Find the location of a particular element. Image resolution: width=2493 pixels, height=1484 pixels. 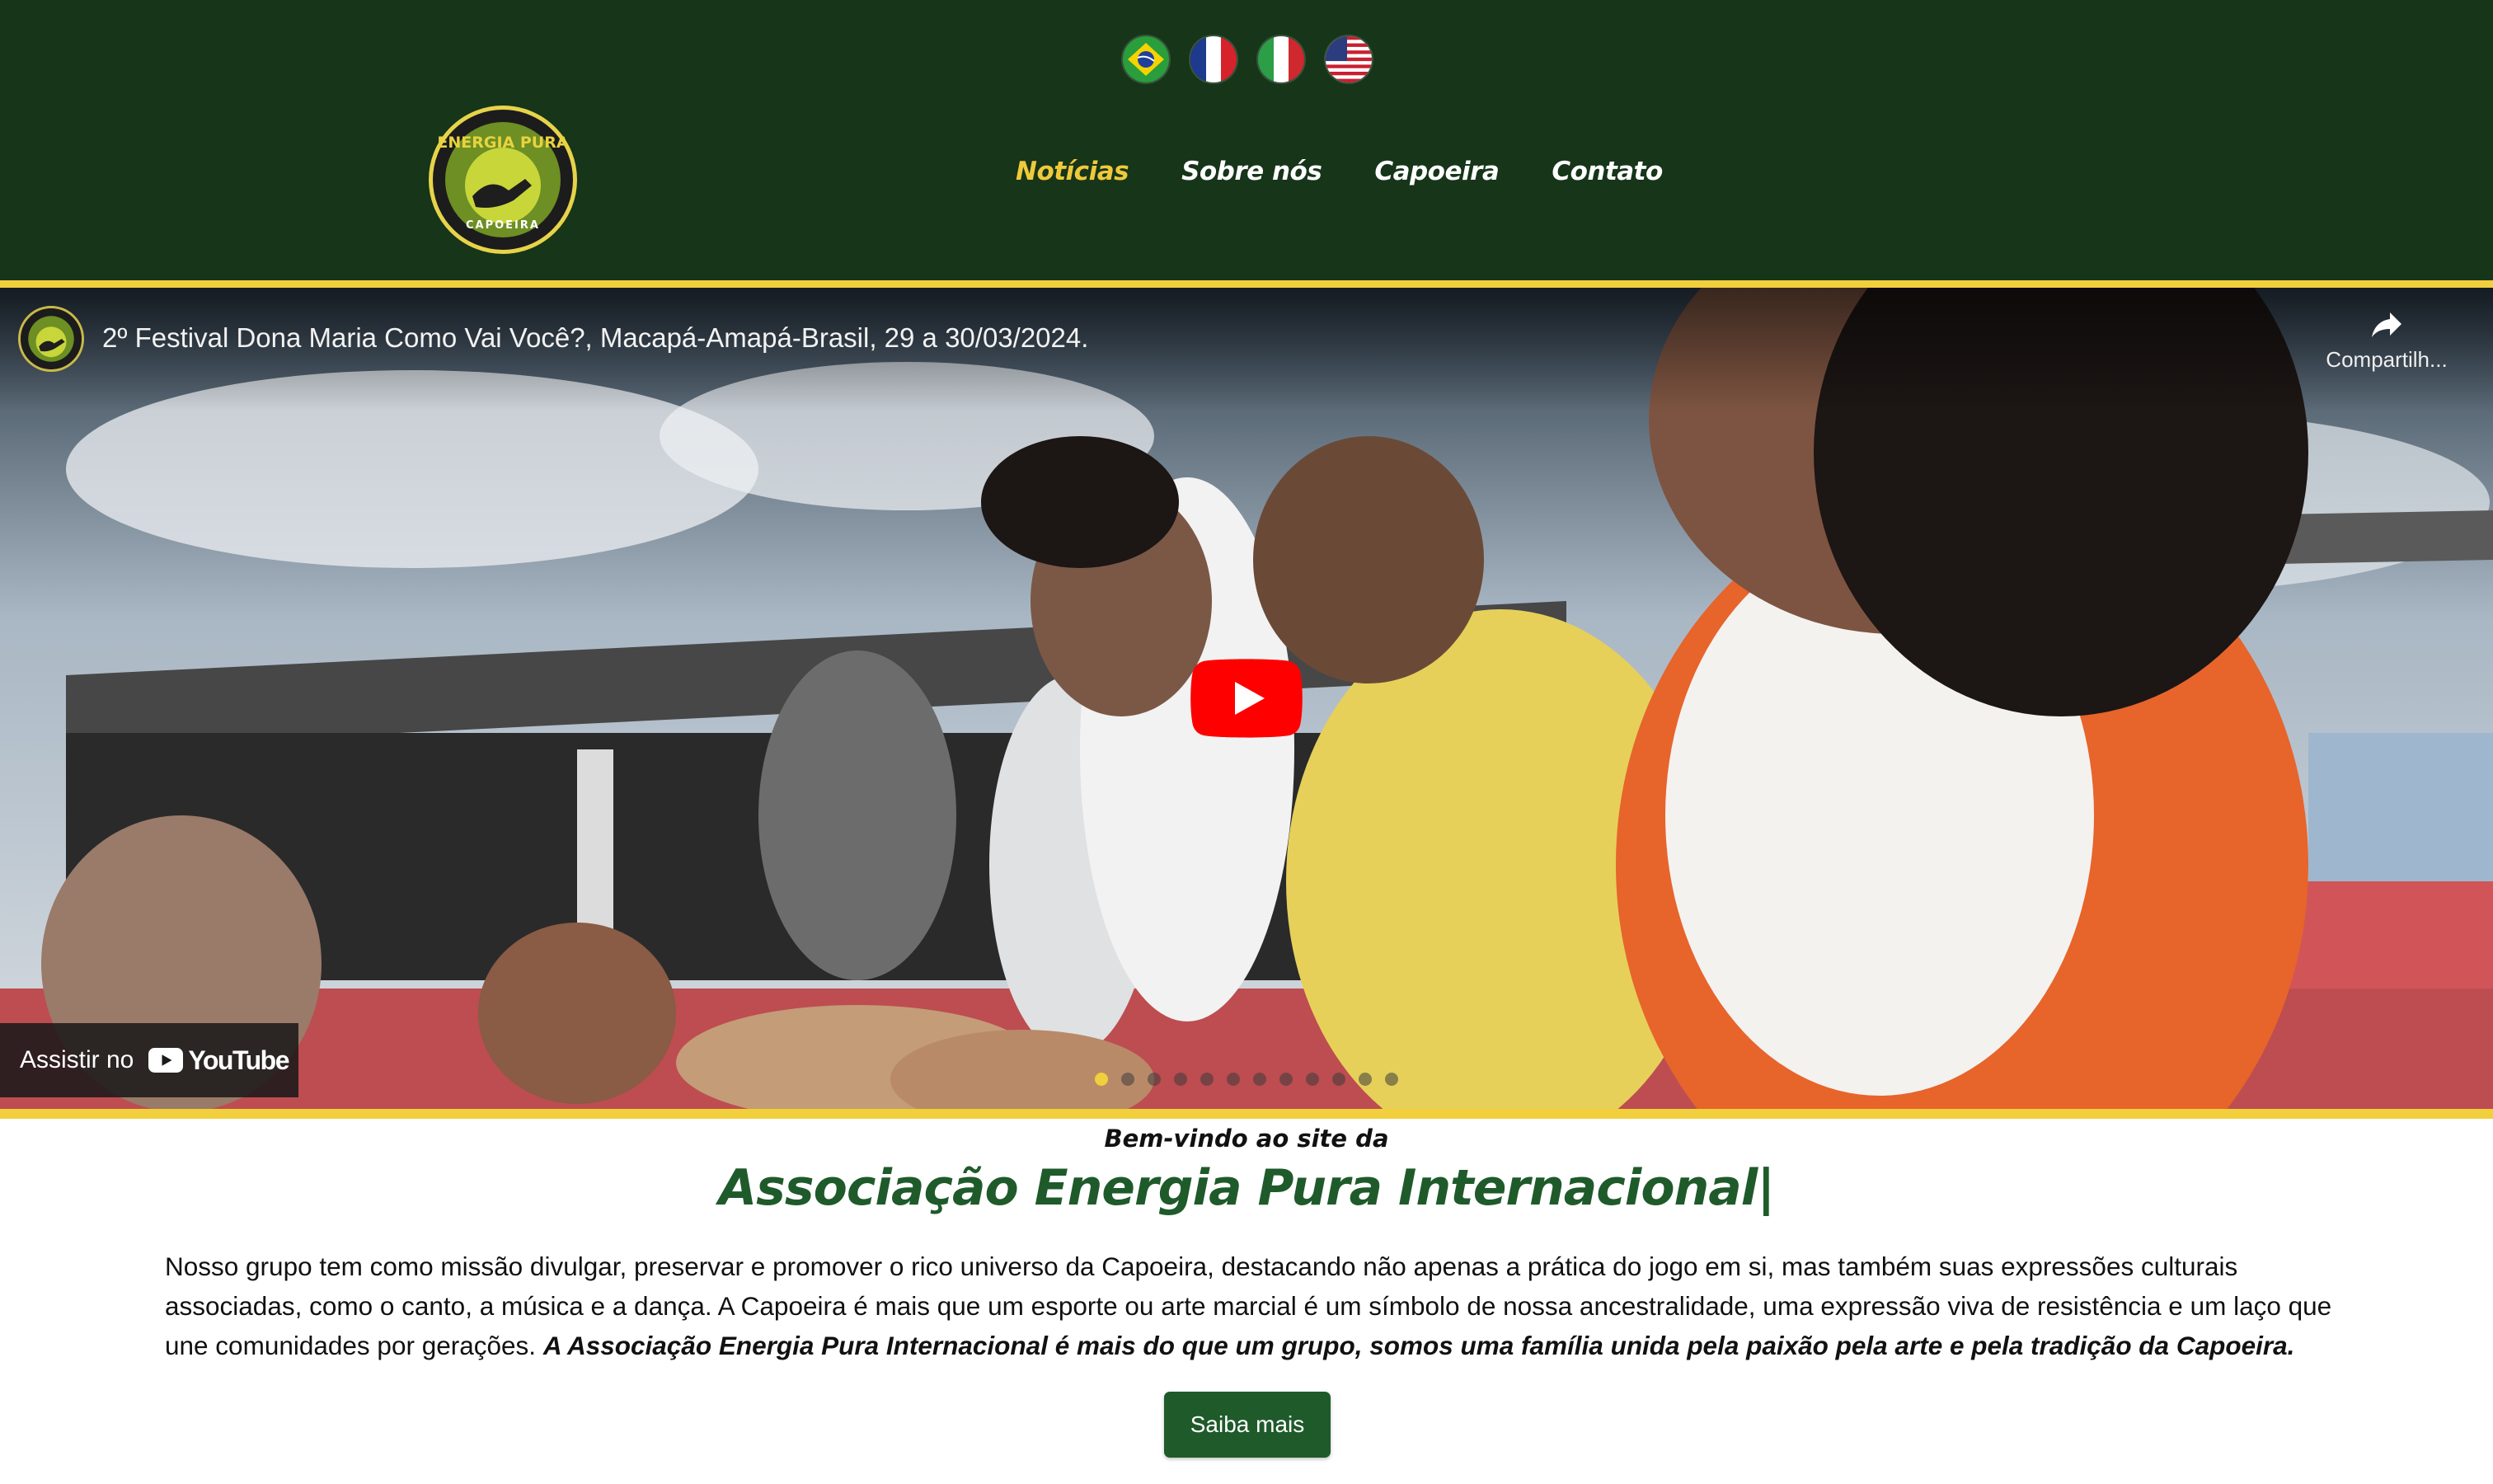

youtube-wordmark: YouTube is located at coordinates (238, 1060).